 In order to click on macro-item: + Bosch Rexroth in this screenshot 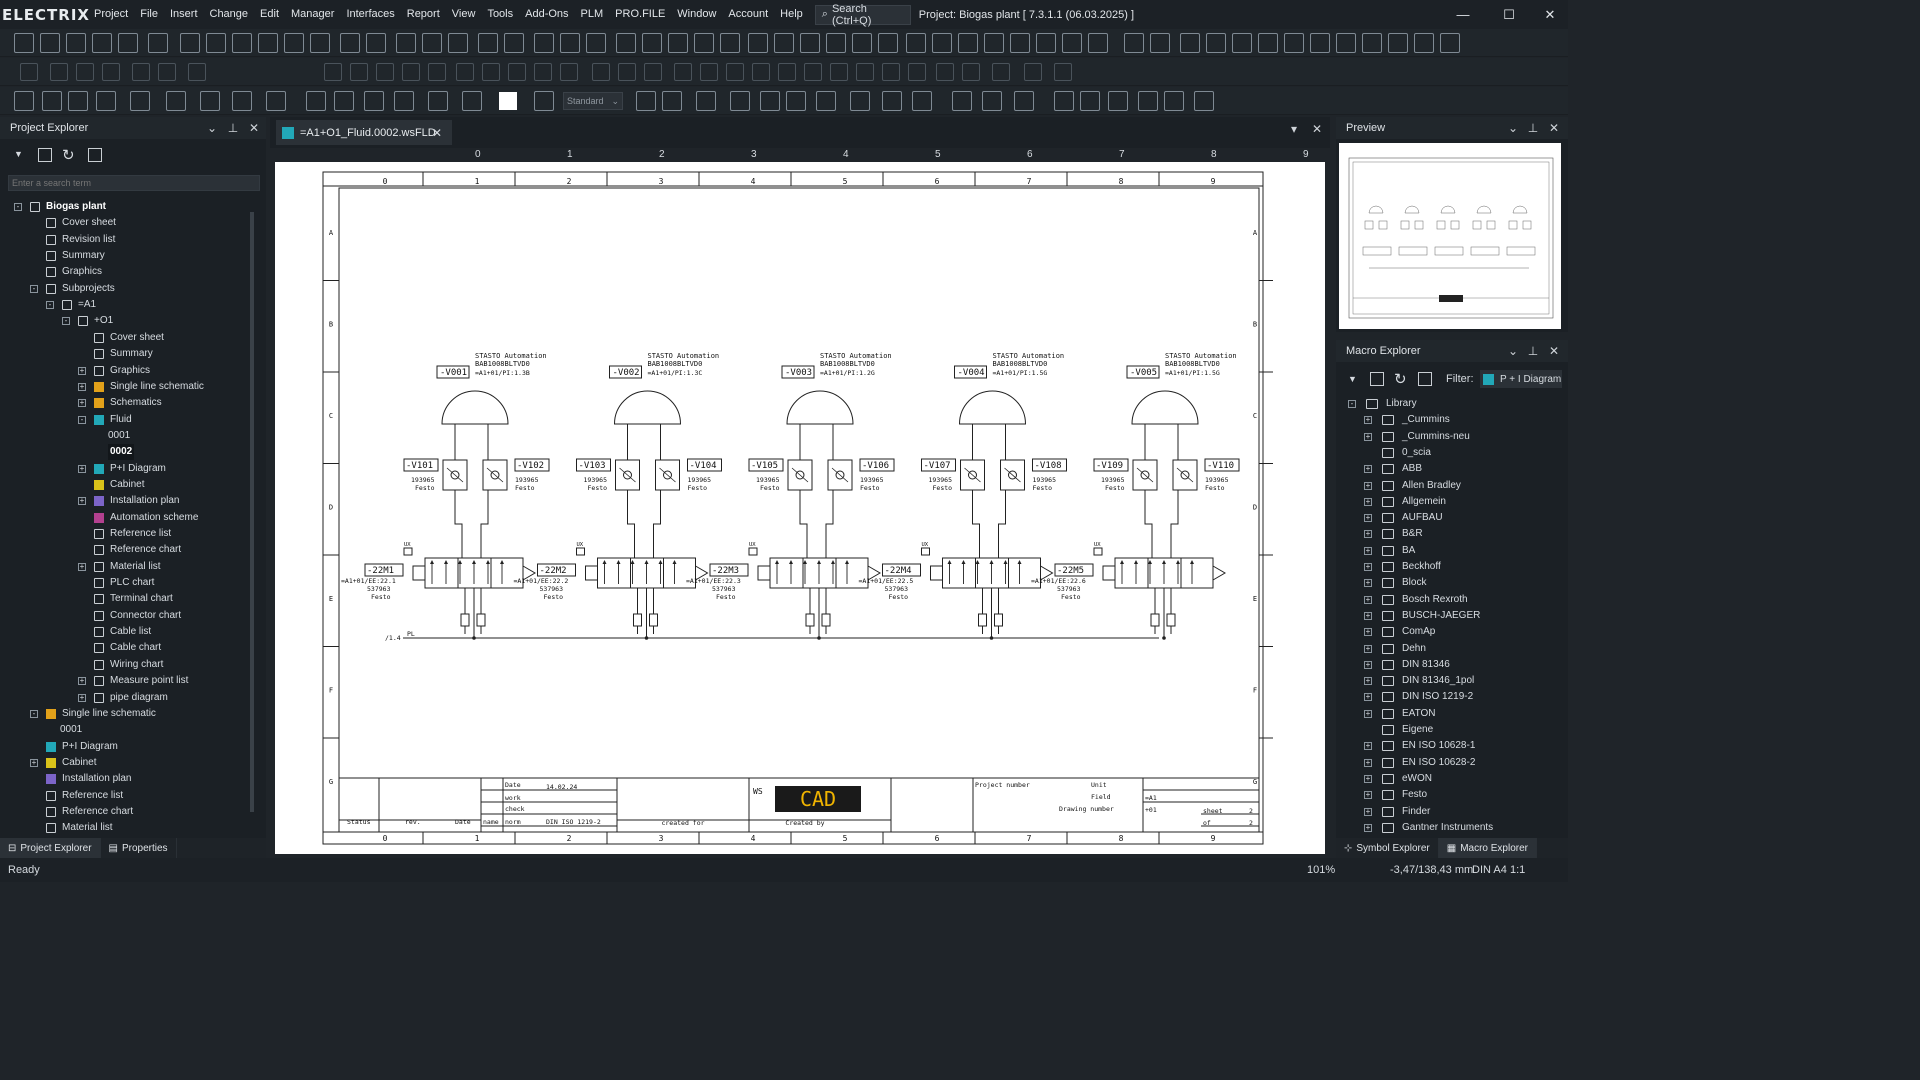, I will do `click(1449, 600)`.